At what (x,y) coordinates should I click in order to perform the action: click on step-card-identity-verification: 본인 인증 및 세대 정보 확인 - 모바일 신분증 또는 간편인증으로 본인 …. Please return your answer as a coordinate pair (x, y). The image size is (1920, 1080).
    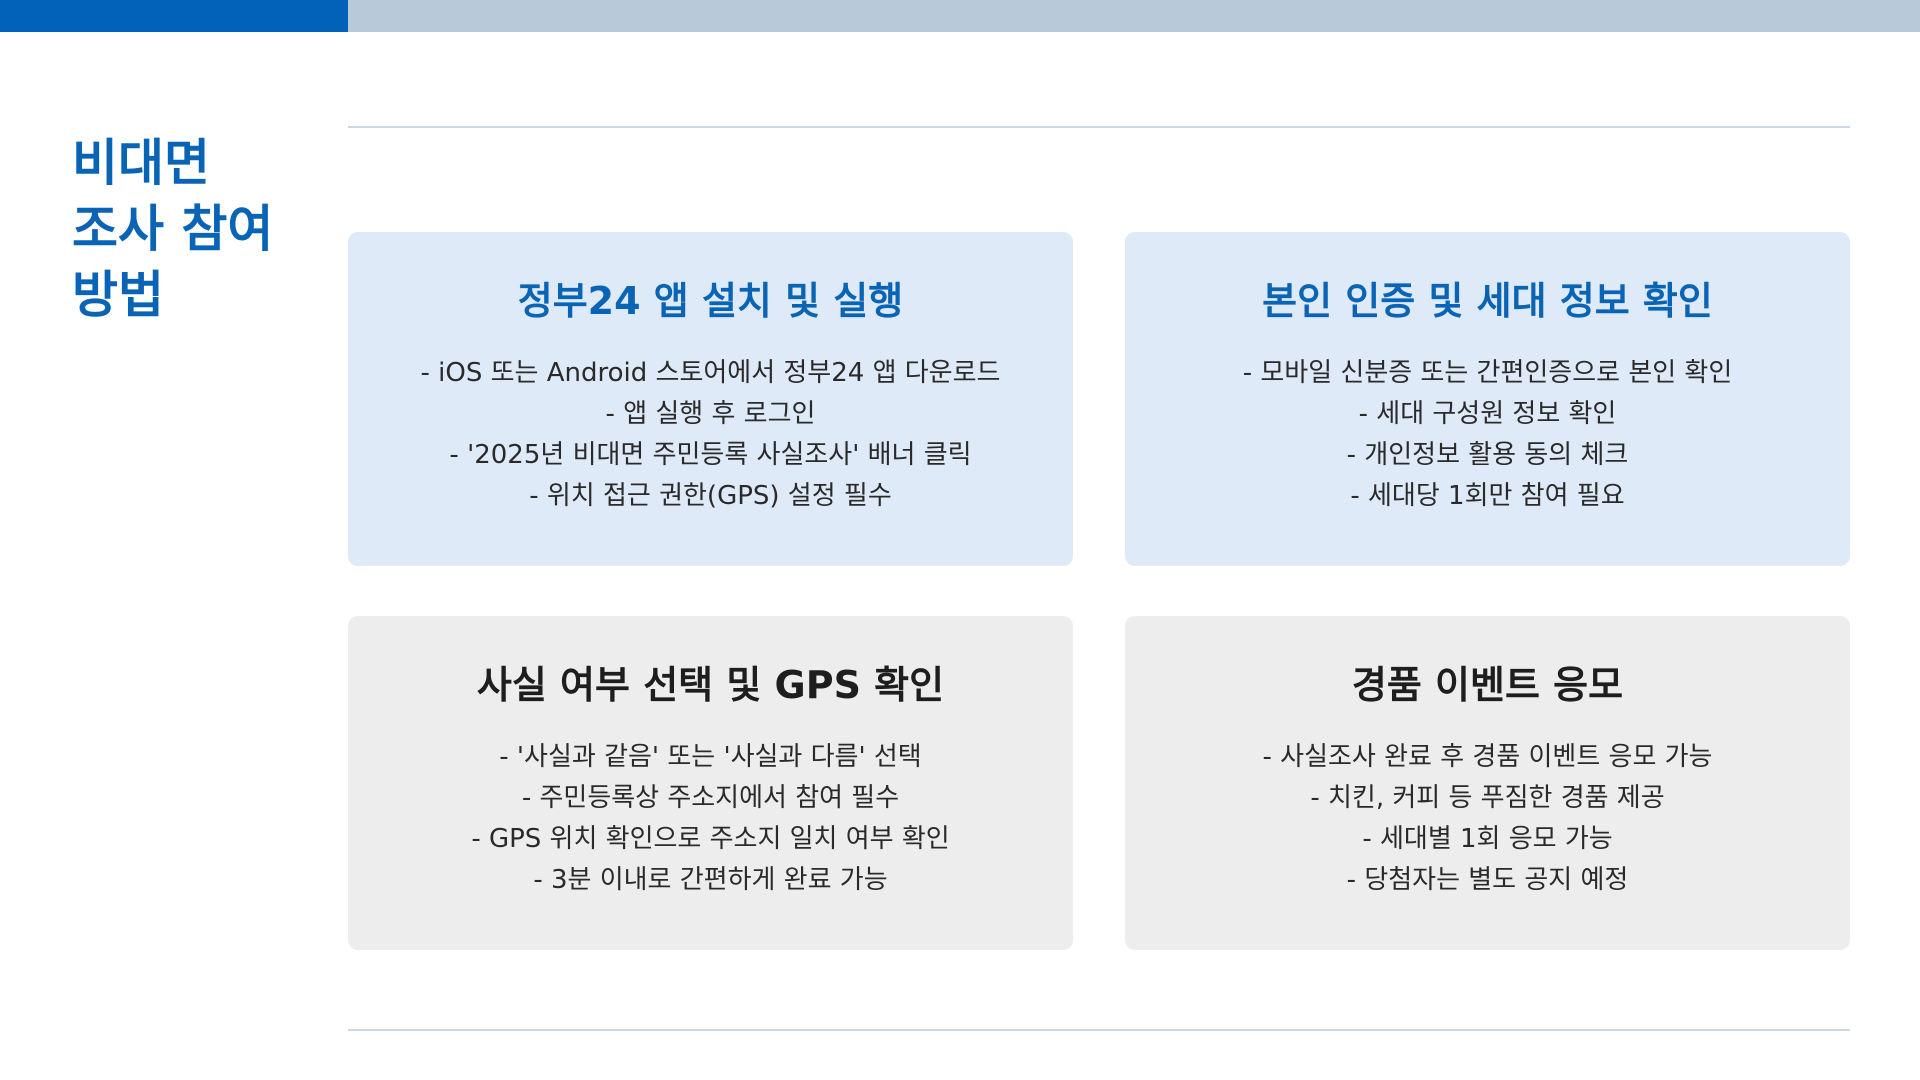
    Looking at the image, I should click on (1487, 399).